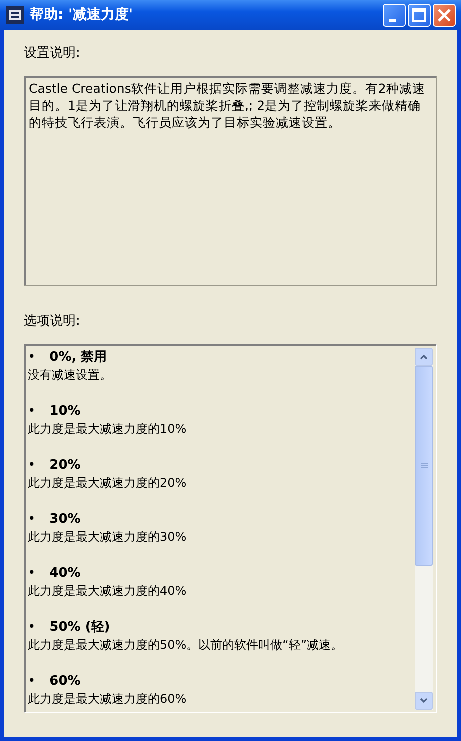 The height and width of the screenshot is (741, 461). Describe the element at coordinates (424, 466) in the screenshot. I see `scroll-thumb` at that location.